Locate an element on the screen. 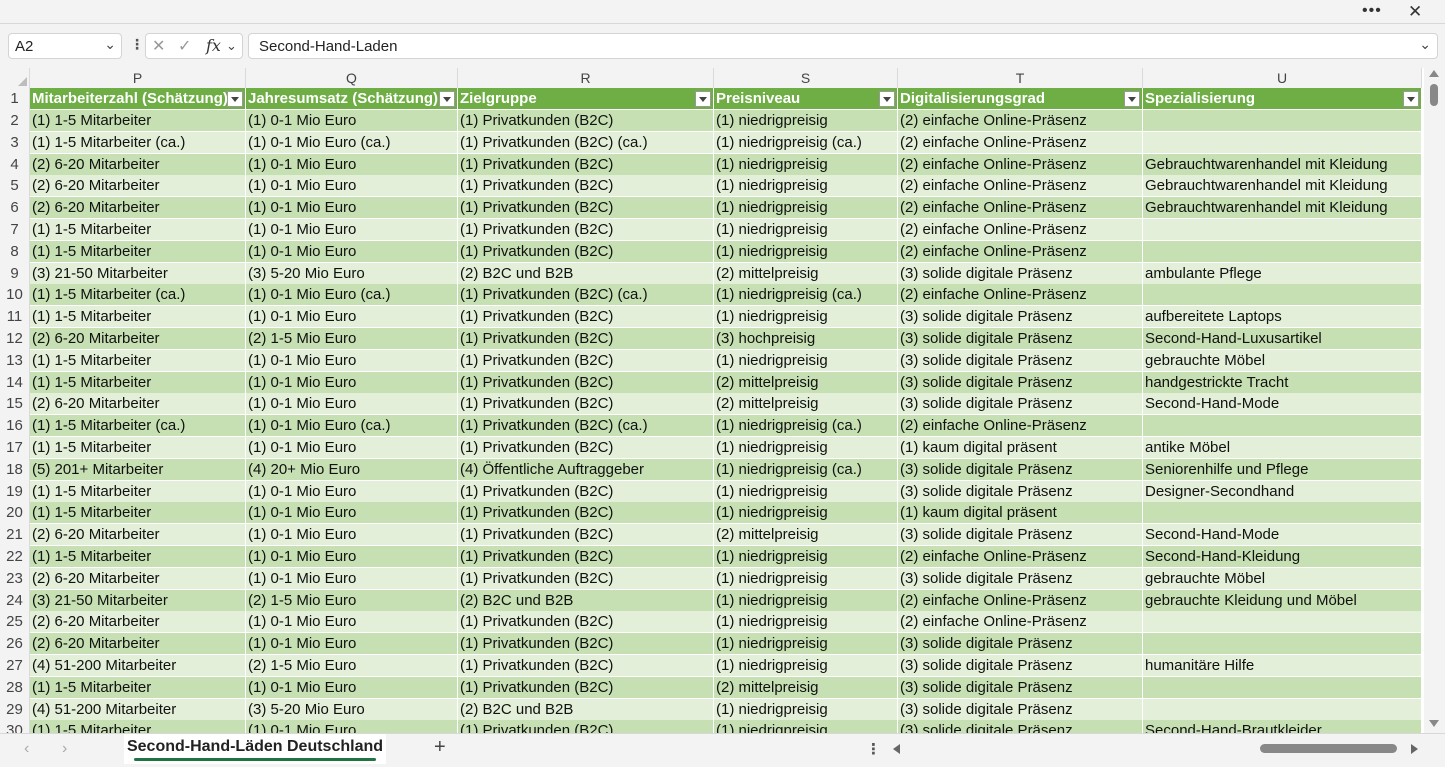 This screenshot has width=1445, height=767. table-cell: (2) 1-5 Mio Euro is located at coordinates (352, 600).